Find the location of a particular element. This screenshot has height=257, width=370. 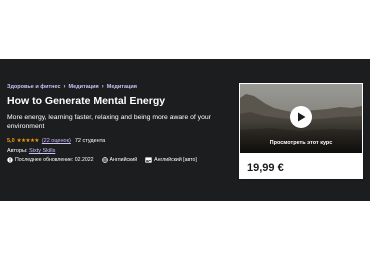

globe-icon is located at coordinates (104, 160).